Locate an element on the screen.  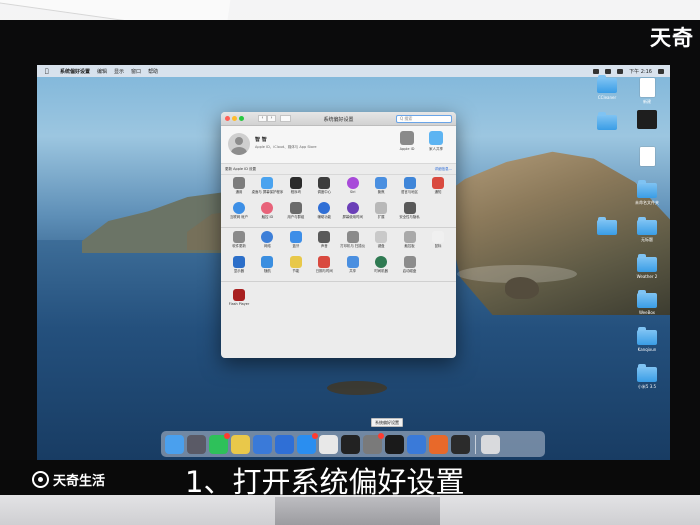
pane-label: 聚焦 is located at coordinates (381, 192).